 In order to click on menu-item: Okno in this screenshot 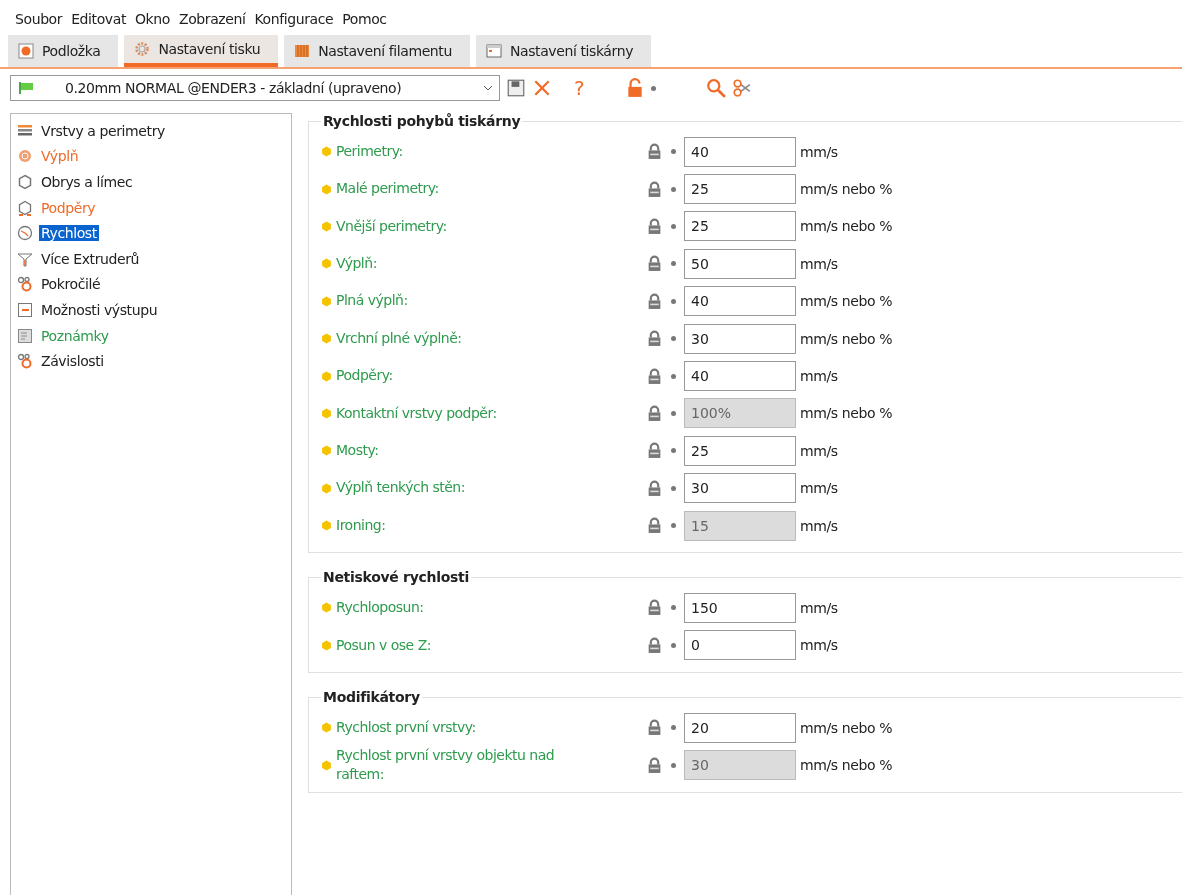, I will do `click(152, 22)`.